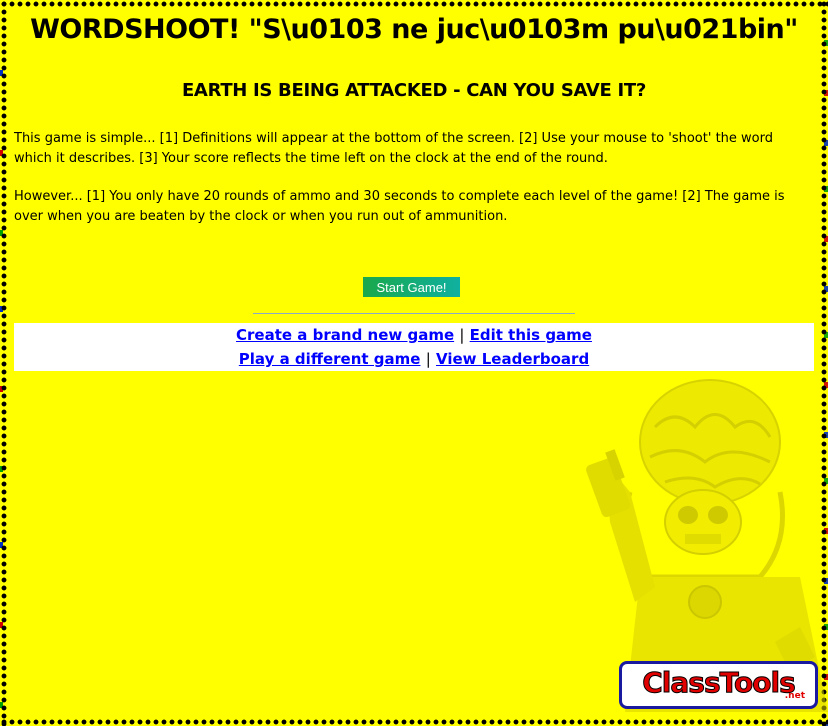 This screenshot has width=828, height=726. I want to click on edit-game-link: Edit this game, so click(531, 335).